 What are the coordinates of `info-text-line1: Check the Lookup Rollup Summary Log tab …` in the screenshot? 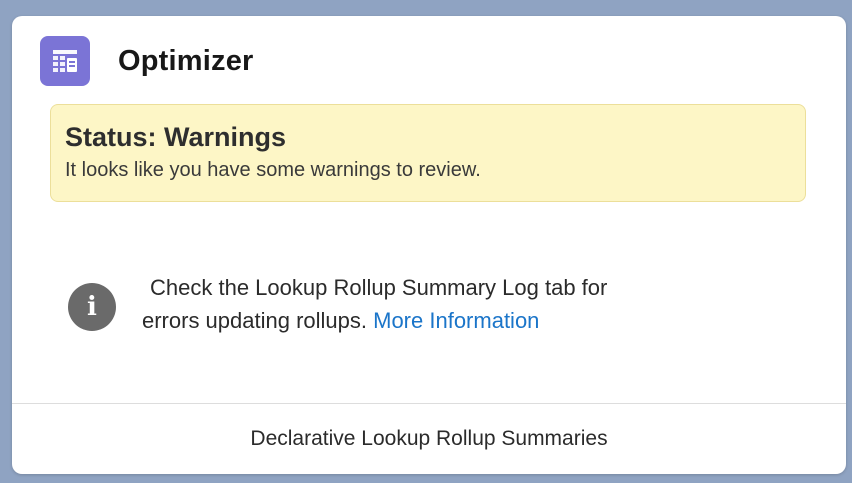 It's located at (379, 287).